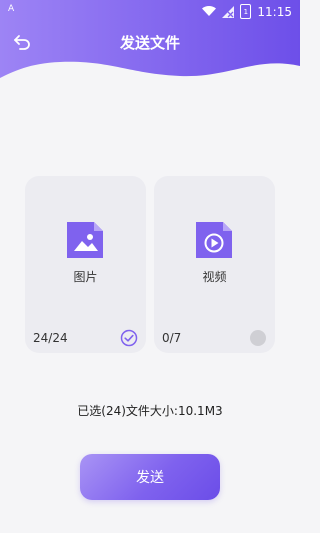 This screenshot has width=320, height=533. I want to click on status-time: 11:15, so click(274, 11).